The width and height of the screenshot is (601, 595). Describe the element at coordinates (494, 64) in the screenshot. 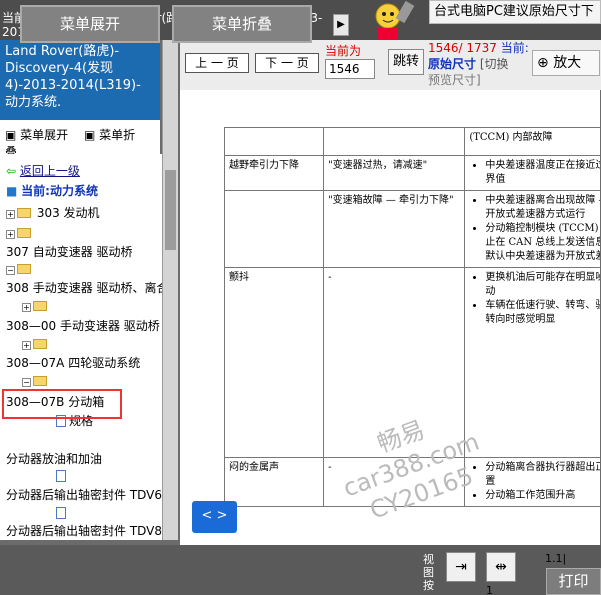

I see `switch-link: [切换` at that location.